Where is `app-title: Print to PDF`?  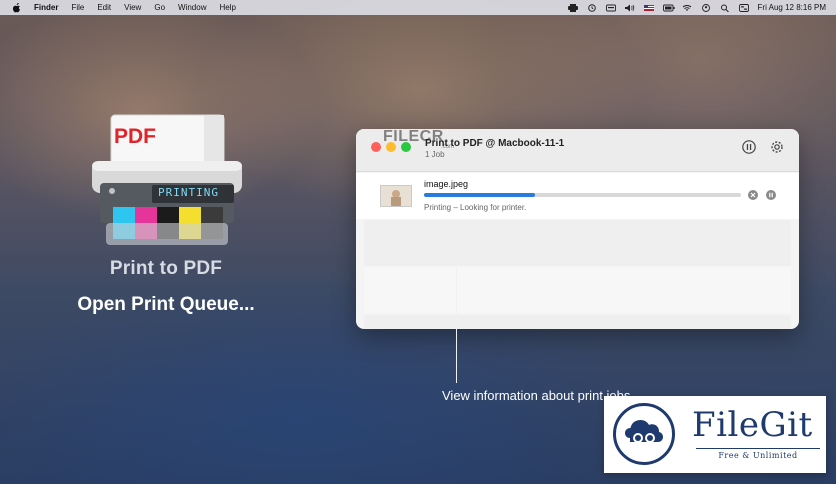
app-title: Print to PDF is located at coordinates (166, 268).